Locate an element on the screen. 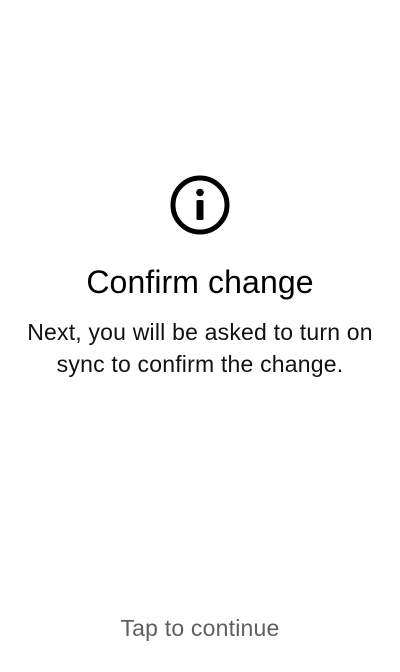 The width and height of the screenshot is (400, 672). dialog-title: Confirm change is located at coordinates (200, 282).